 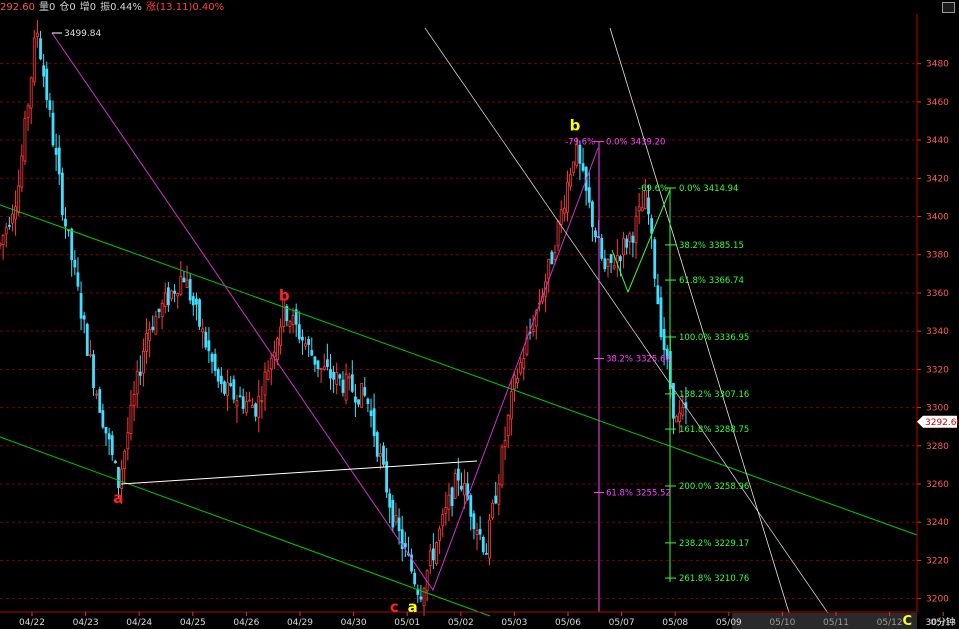 I want to click on fib-green-label: 0.0% 3414.94, so click(x=708, y=189).